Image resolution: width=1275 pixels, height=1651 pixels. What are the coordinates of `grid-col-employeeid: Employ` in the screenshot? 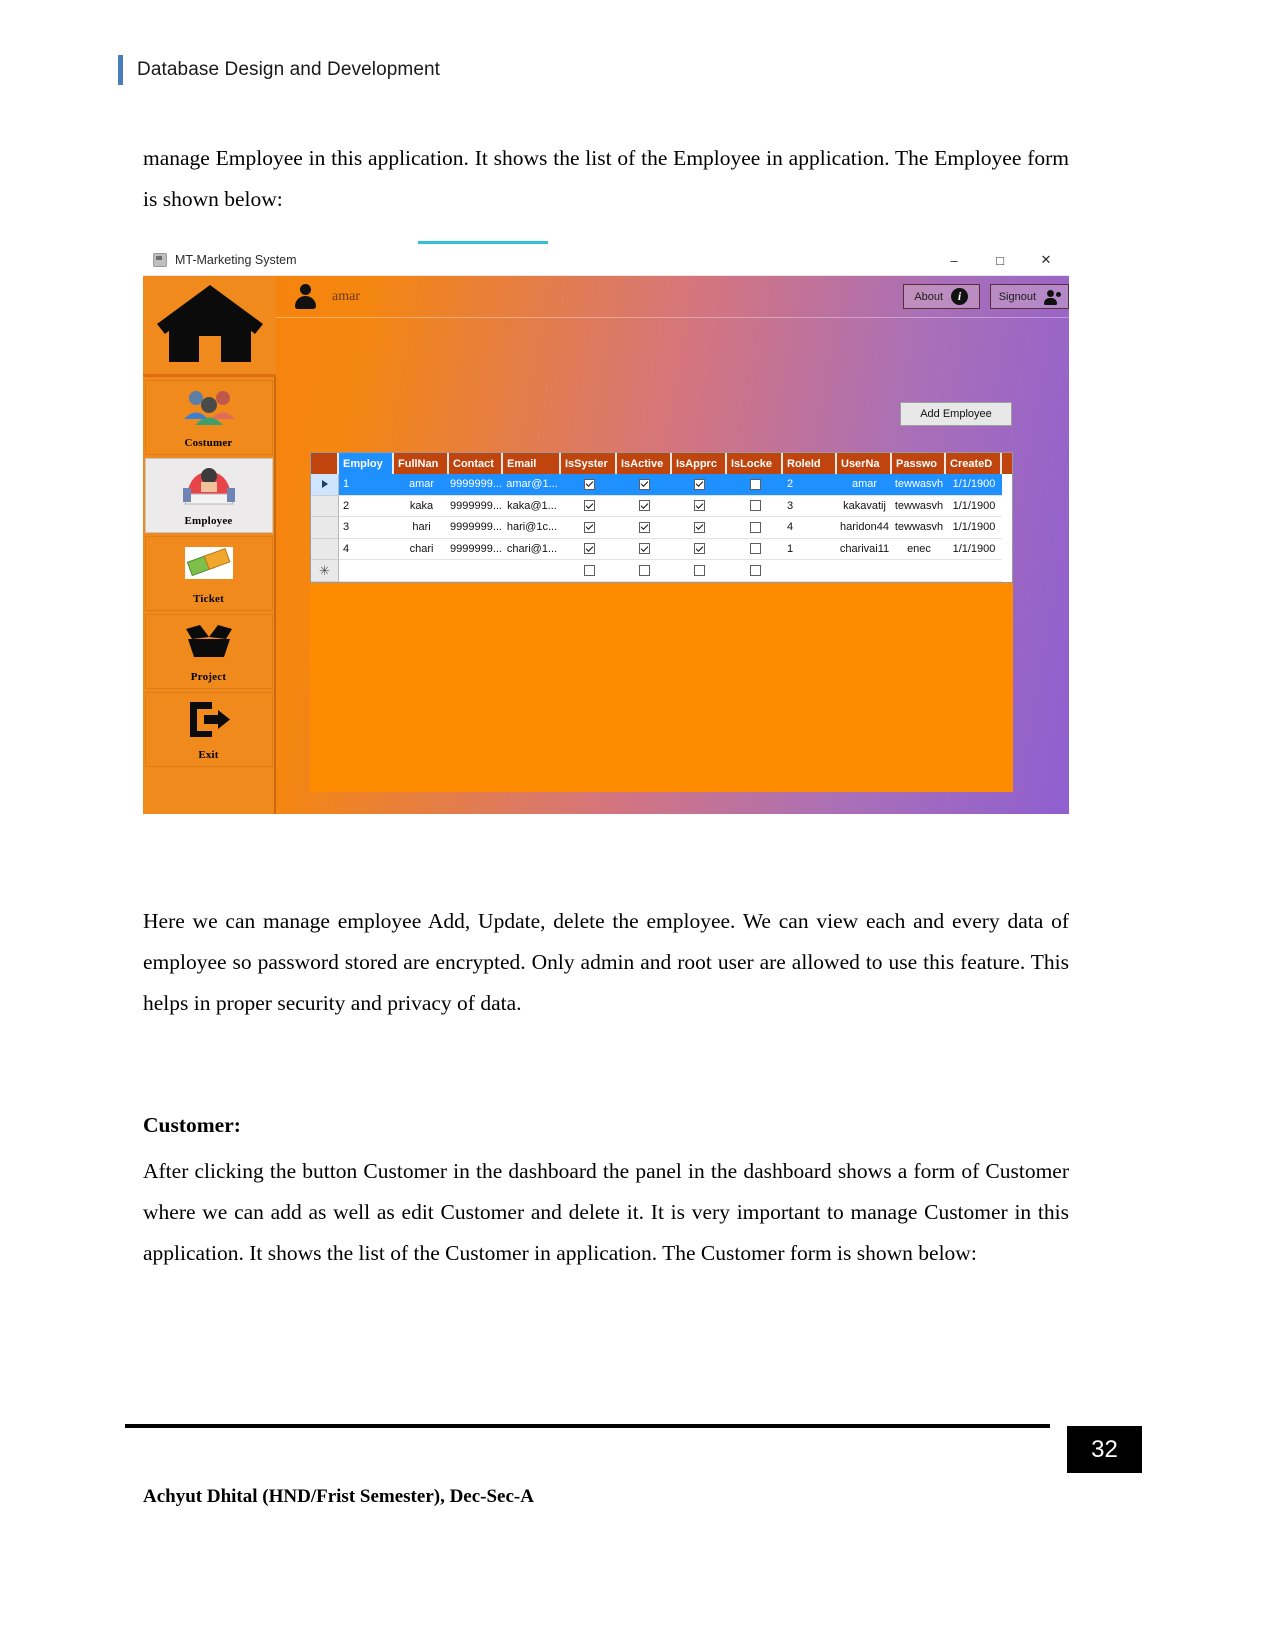 It's located at (366, 463).